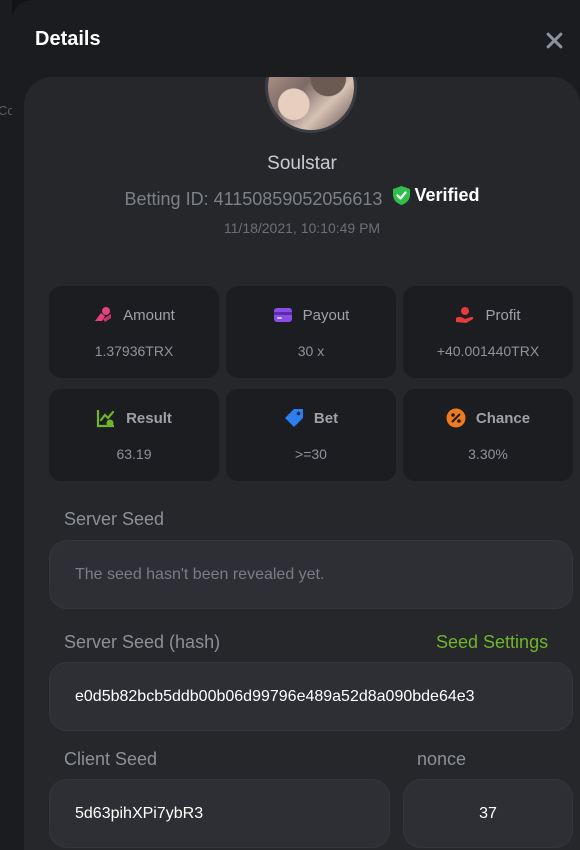  I want to click on player-name: Soulstar, so click(302, 163).